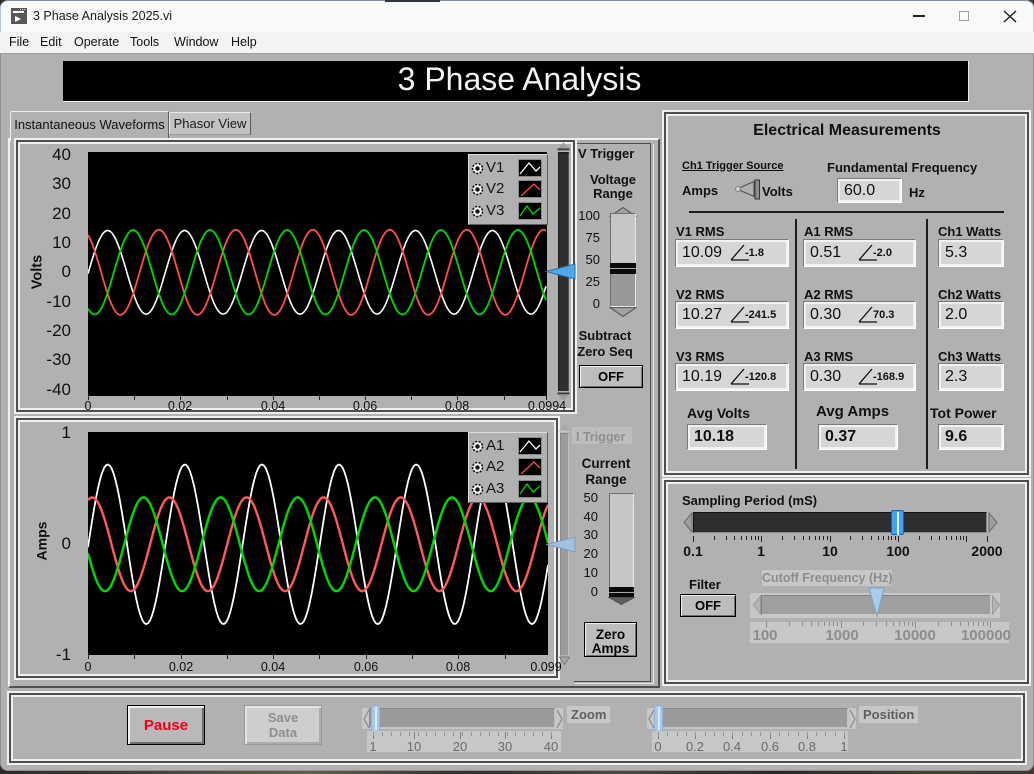 This screenshot has height=774, width=1034. What do you see at coordinates (754, 253) in the screenshot?
I see `svg-text: -1.8` at bounding box center [754, 253].